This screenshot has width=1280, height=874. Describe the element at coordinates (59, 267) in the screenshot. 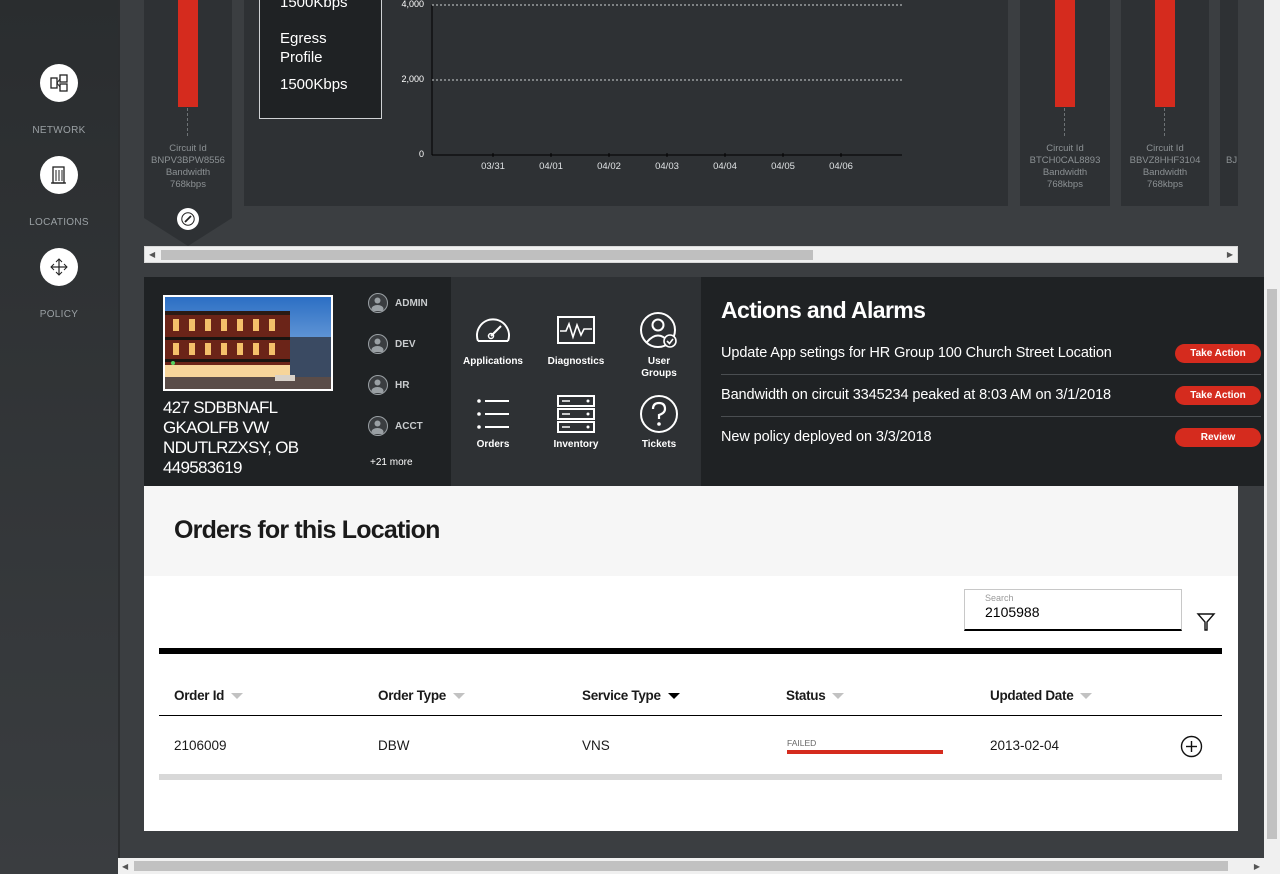

I see `policy-arrows-icon` at that location.